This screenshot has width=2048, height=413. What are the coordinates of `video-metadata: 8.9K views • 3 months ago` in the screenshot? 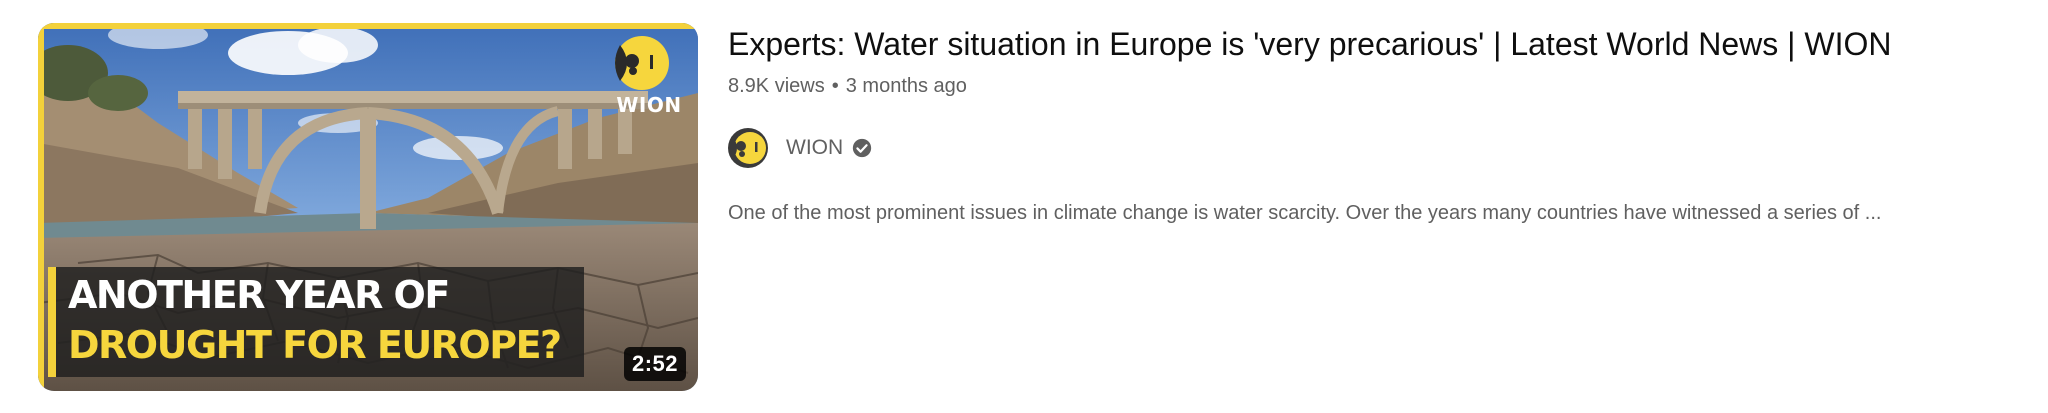 It's located at (847, 86).